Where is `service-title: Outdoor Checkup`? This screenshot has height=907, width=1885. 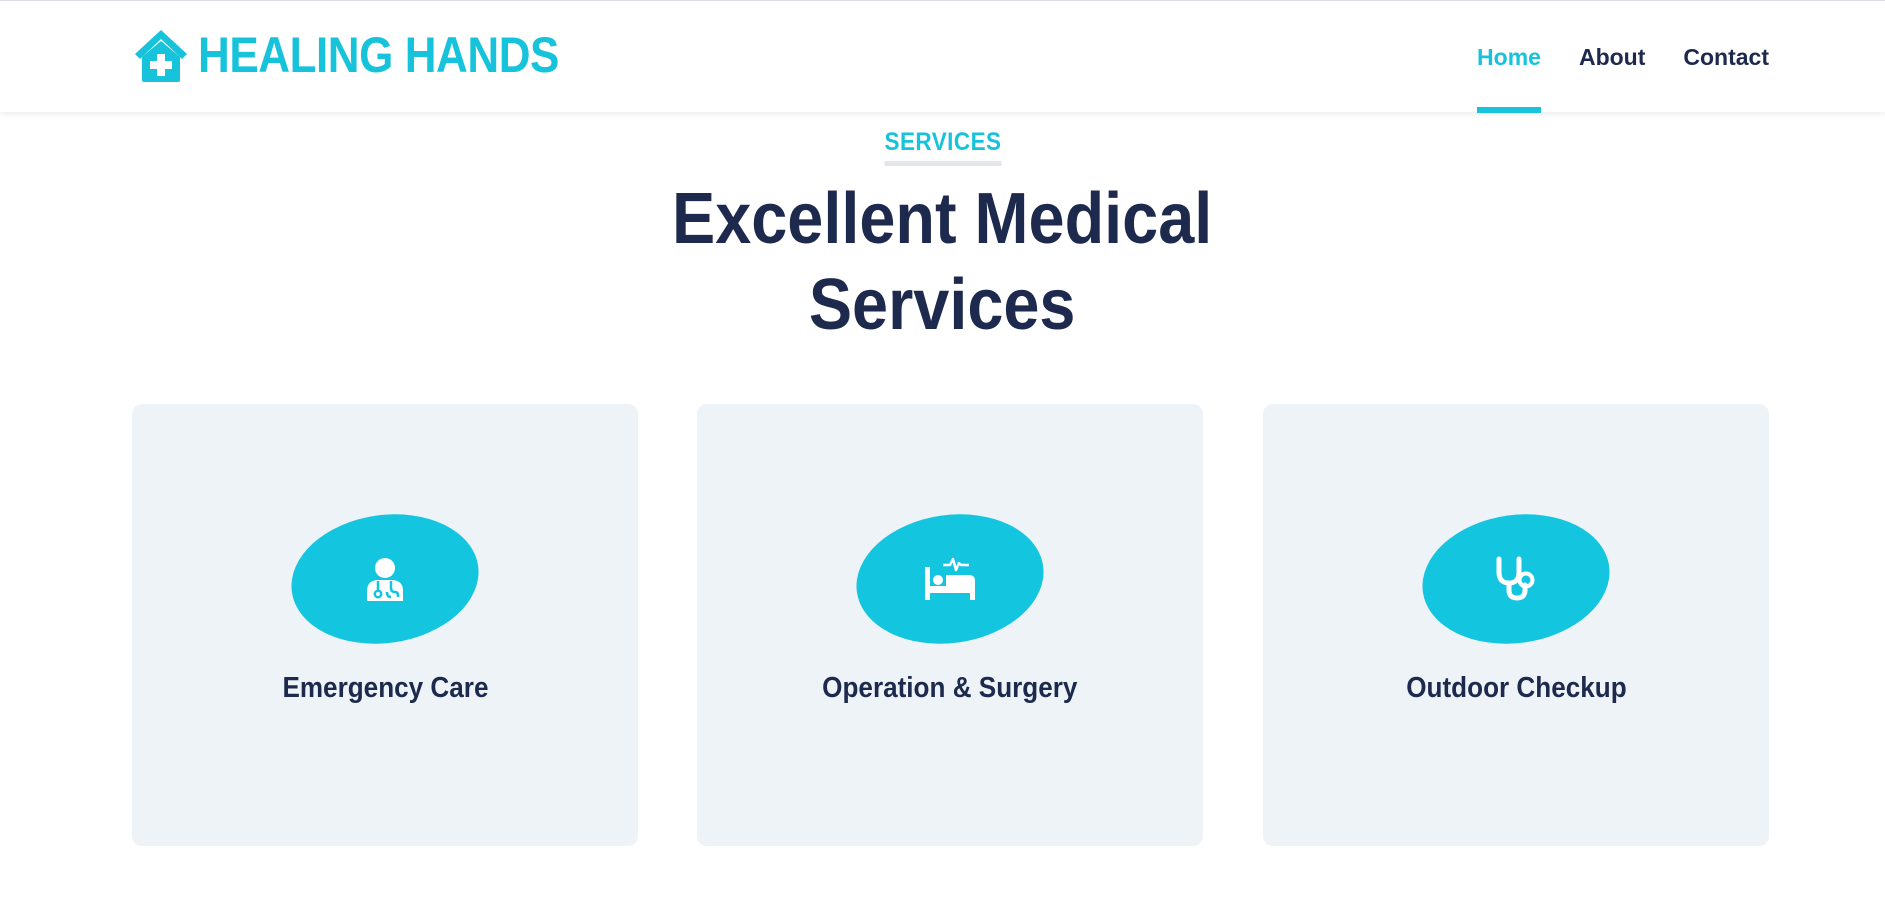
service-title: Outdoor Checkup is located at coordinates (1516, 688).